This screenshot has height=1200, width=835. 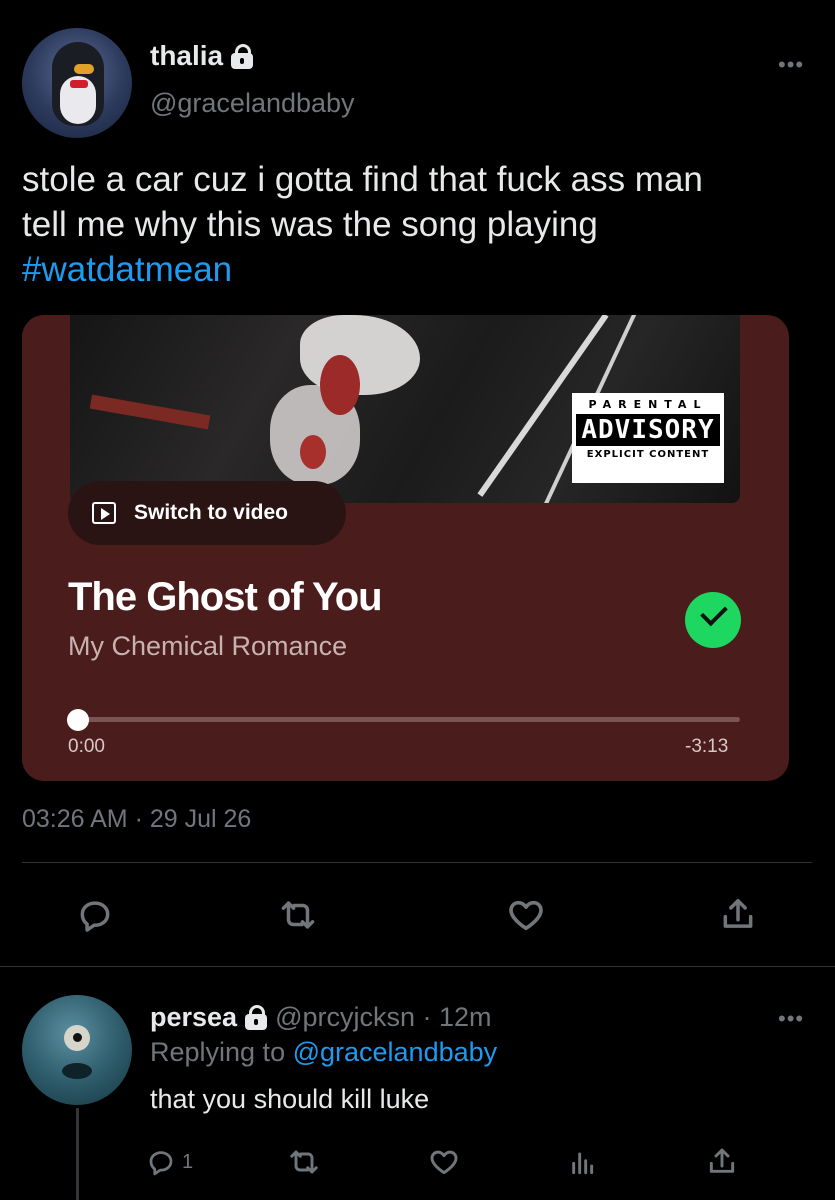 What do you see at coordinates (252, 103) in the screenshot?
I see `user-handle: @gracelandbaby` at bounding box center [252, 103].